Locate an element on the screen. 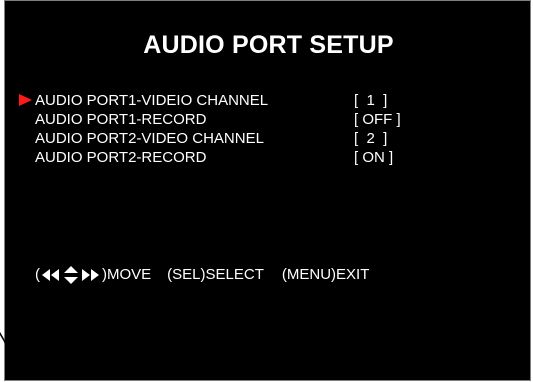 This screenshot has height=382, width=533. double-right-arrow-icon is located at coordinates (90, 275).